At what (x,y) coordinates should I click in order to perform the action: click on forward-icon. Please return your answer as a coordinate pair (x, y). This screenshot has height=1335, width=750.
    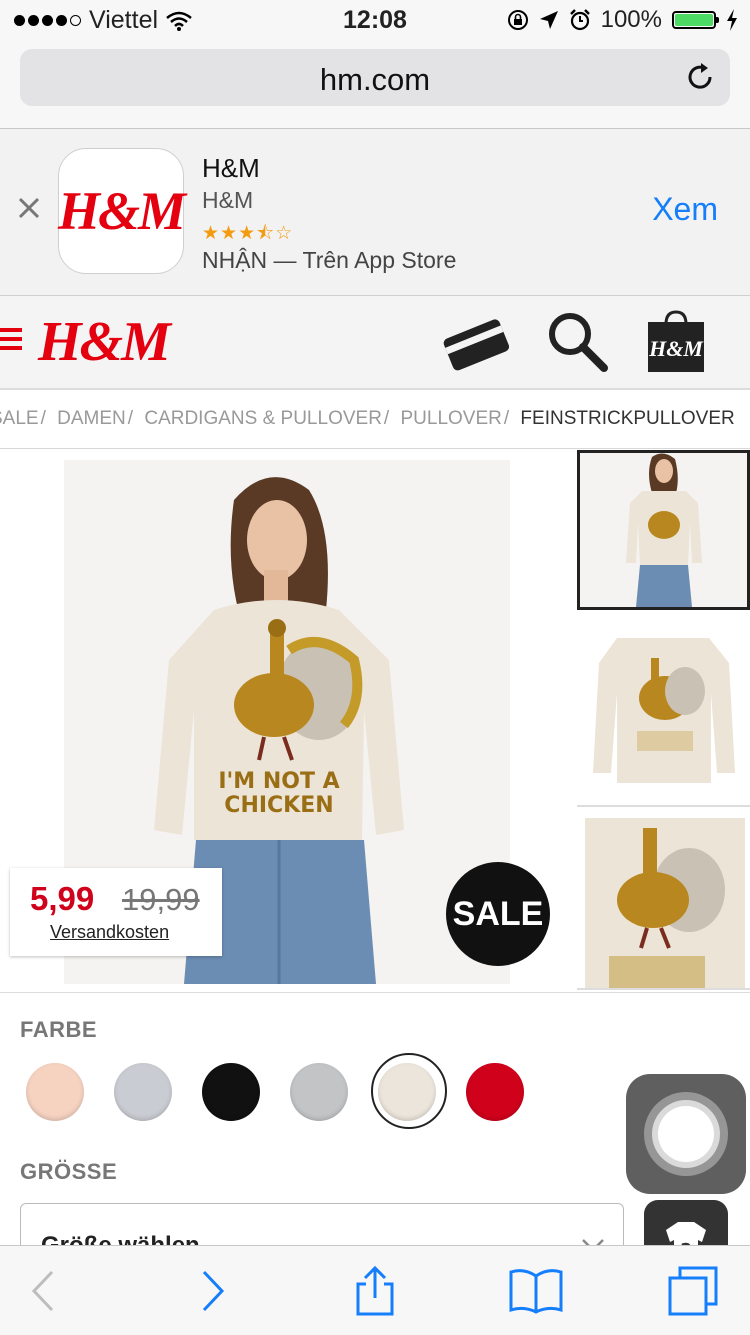
    Looking at the image, I should click on (211, 1291).